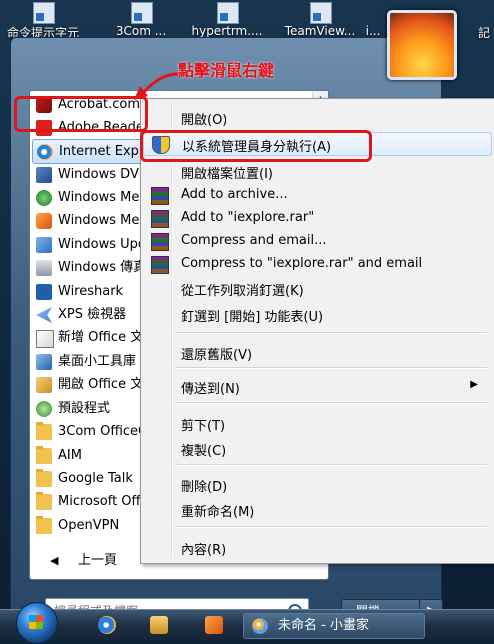  What do you see at coordinates (316, 547) in the screenshot?
I see `ctx-item-properties: 內容(R)` at bounding box center [316, 547].